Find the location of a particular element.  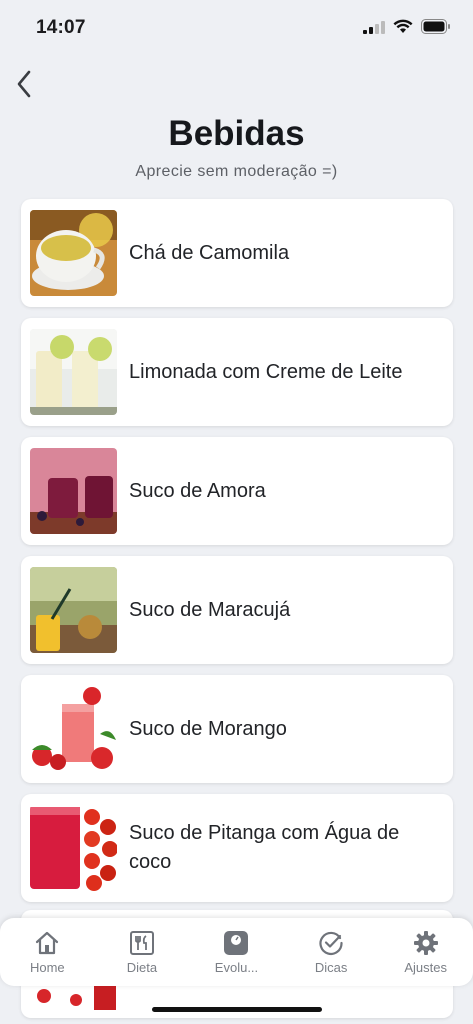

drink-card-suco-de-pitanga: Suco de Pitanga com Água de coco is located at coordinates (237, 848).